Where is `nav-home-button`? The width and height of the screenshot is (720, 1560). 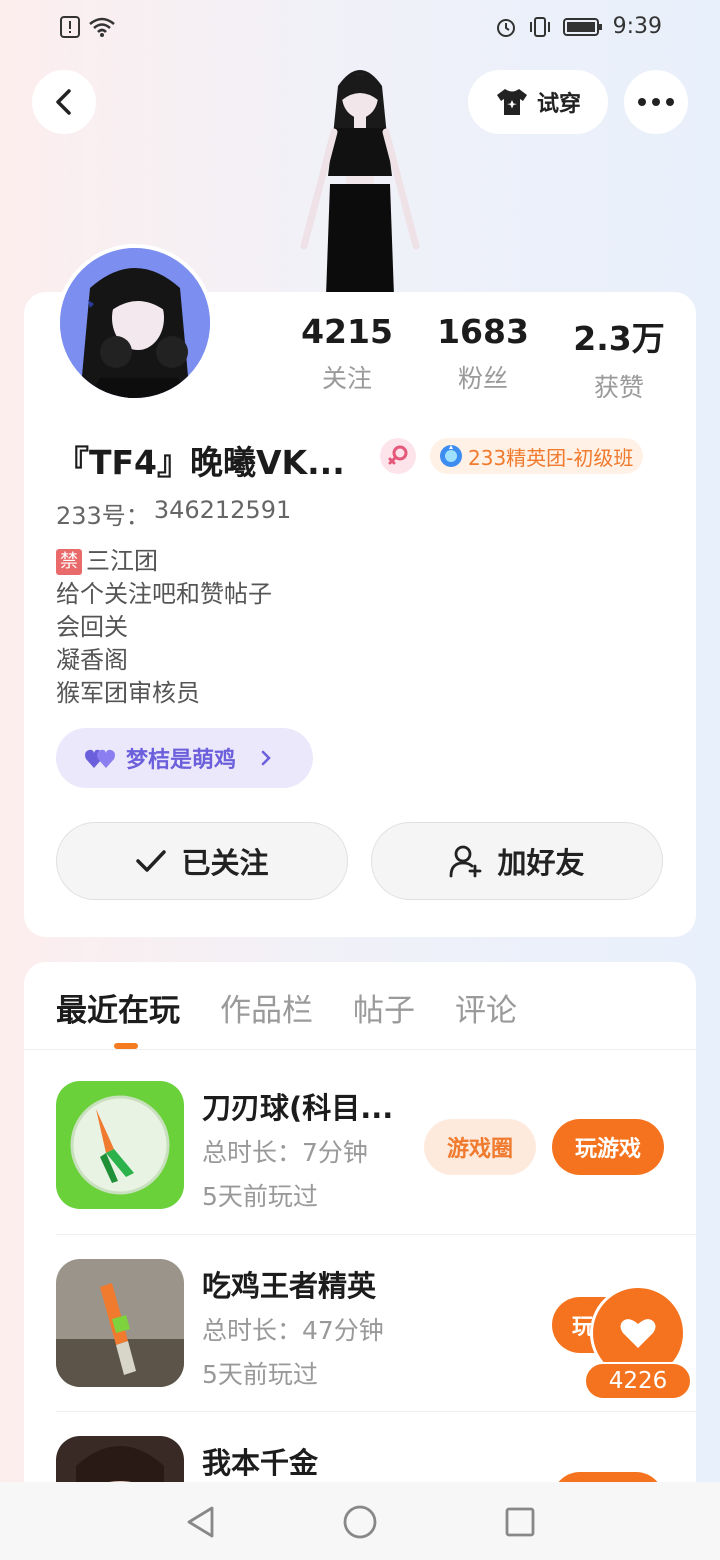 nav-home-button is located at coordinates (360, 1522).